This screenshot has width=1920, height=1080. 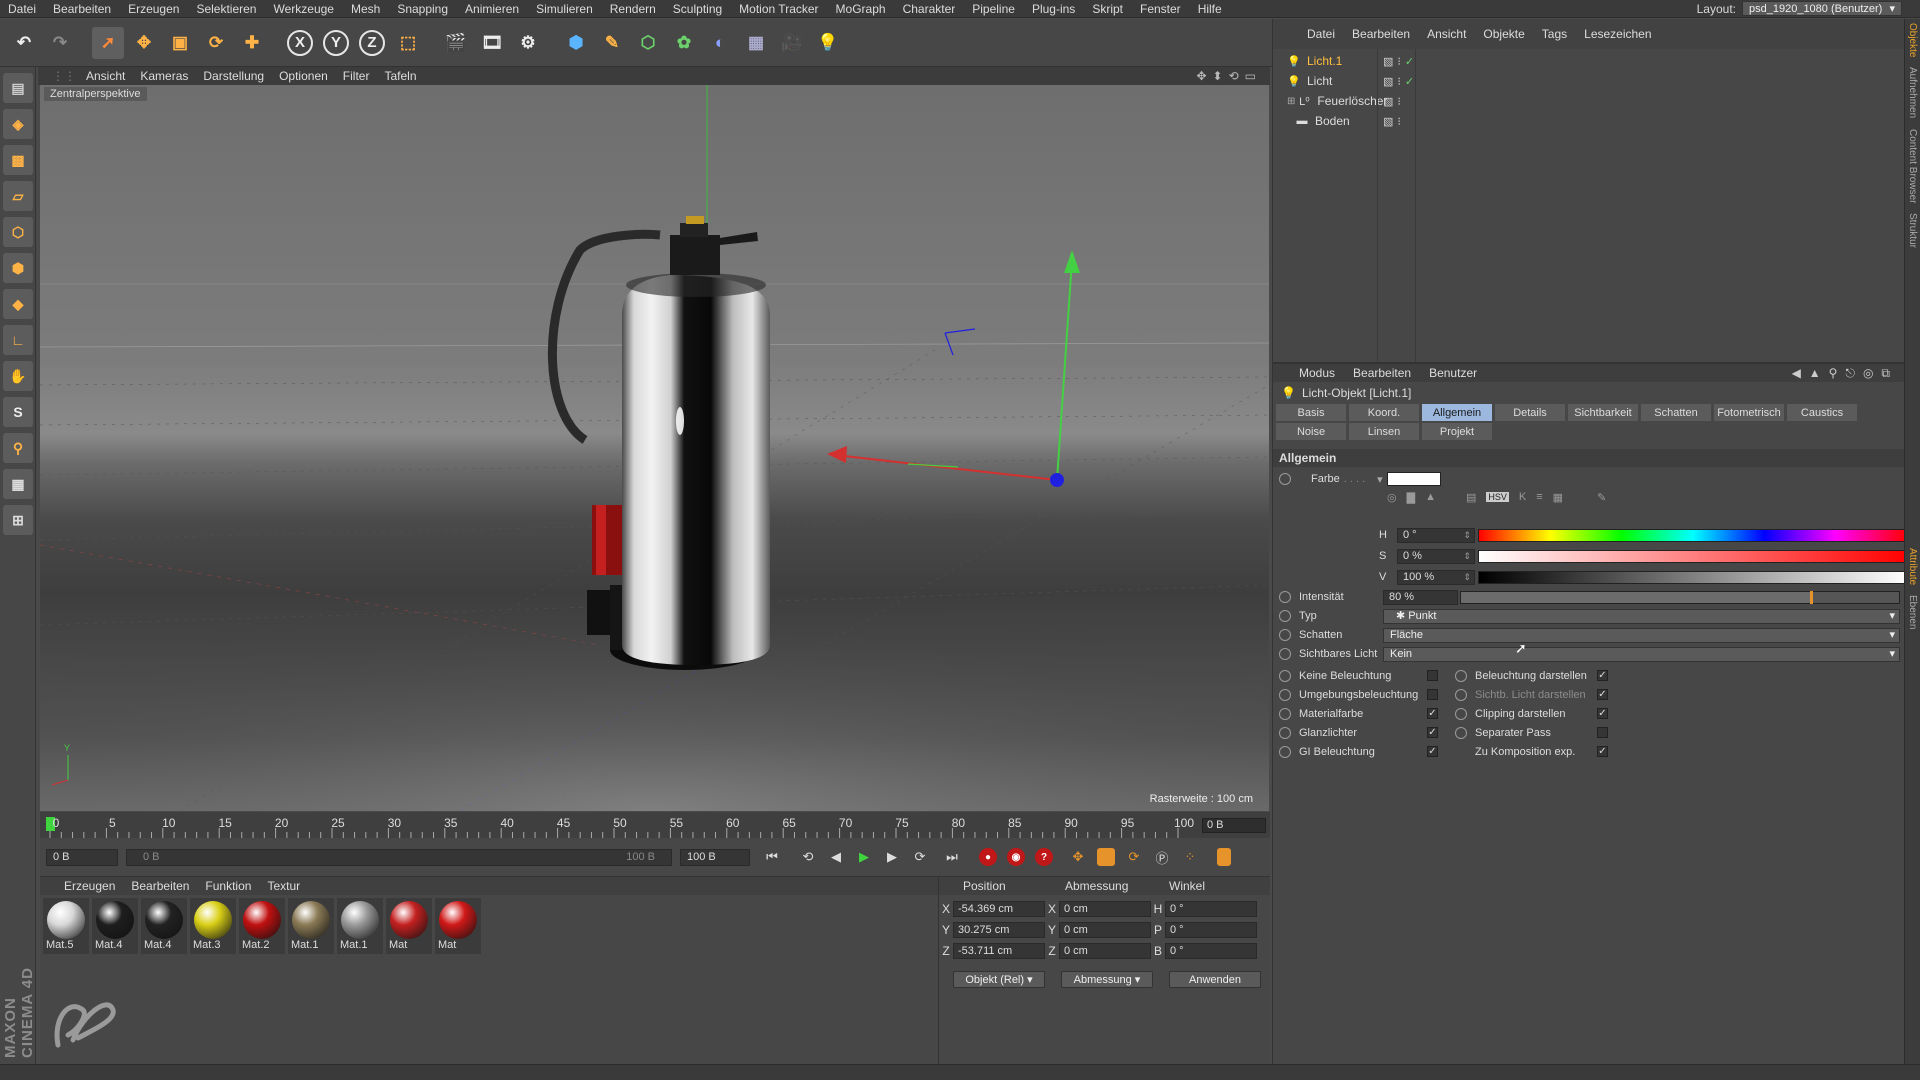 I want to click on material-slot: Mat.4, so click(x=164, y=926).